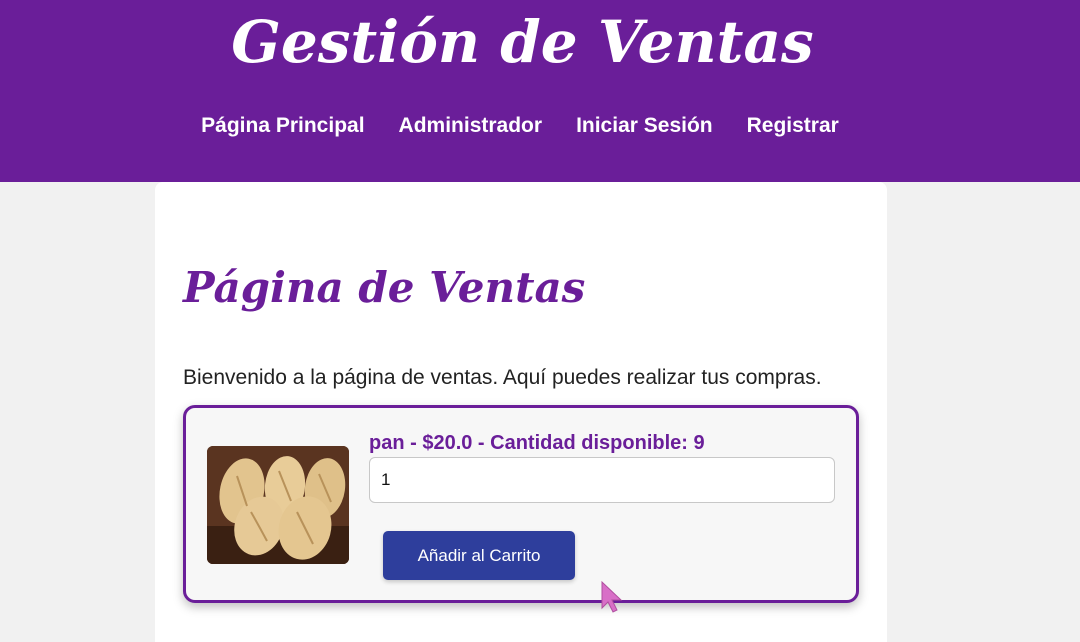  Describe the element at coordinates (537, 443) in the screenshot. I see `product-info: pan - $20.0 - Cantidad disponible: 9` at that location.